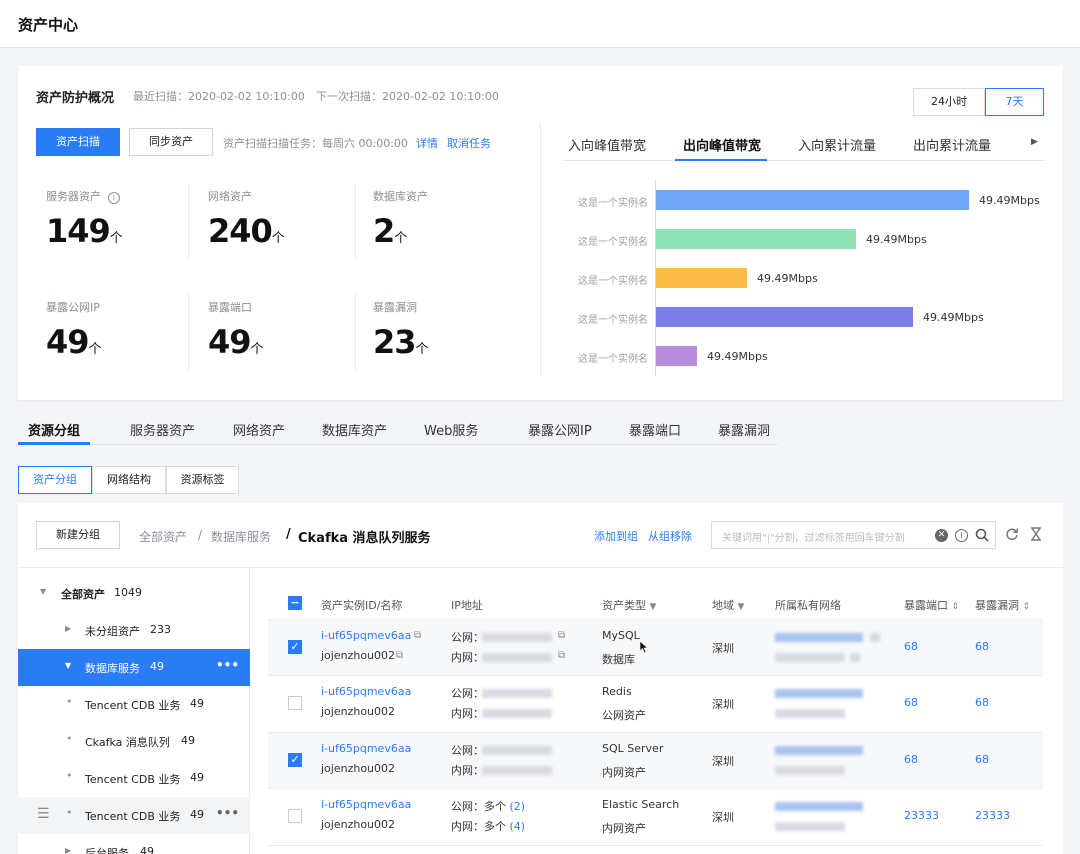 Image resolution: width=1080 pixels, height=854 pixels. I want to click on tree-count: 1049, so click(128, 592).